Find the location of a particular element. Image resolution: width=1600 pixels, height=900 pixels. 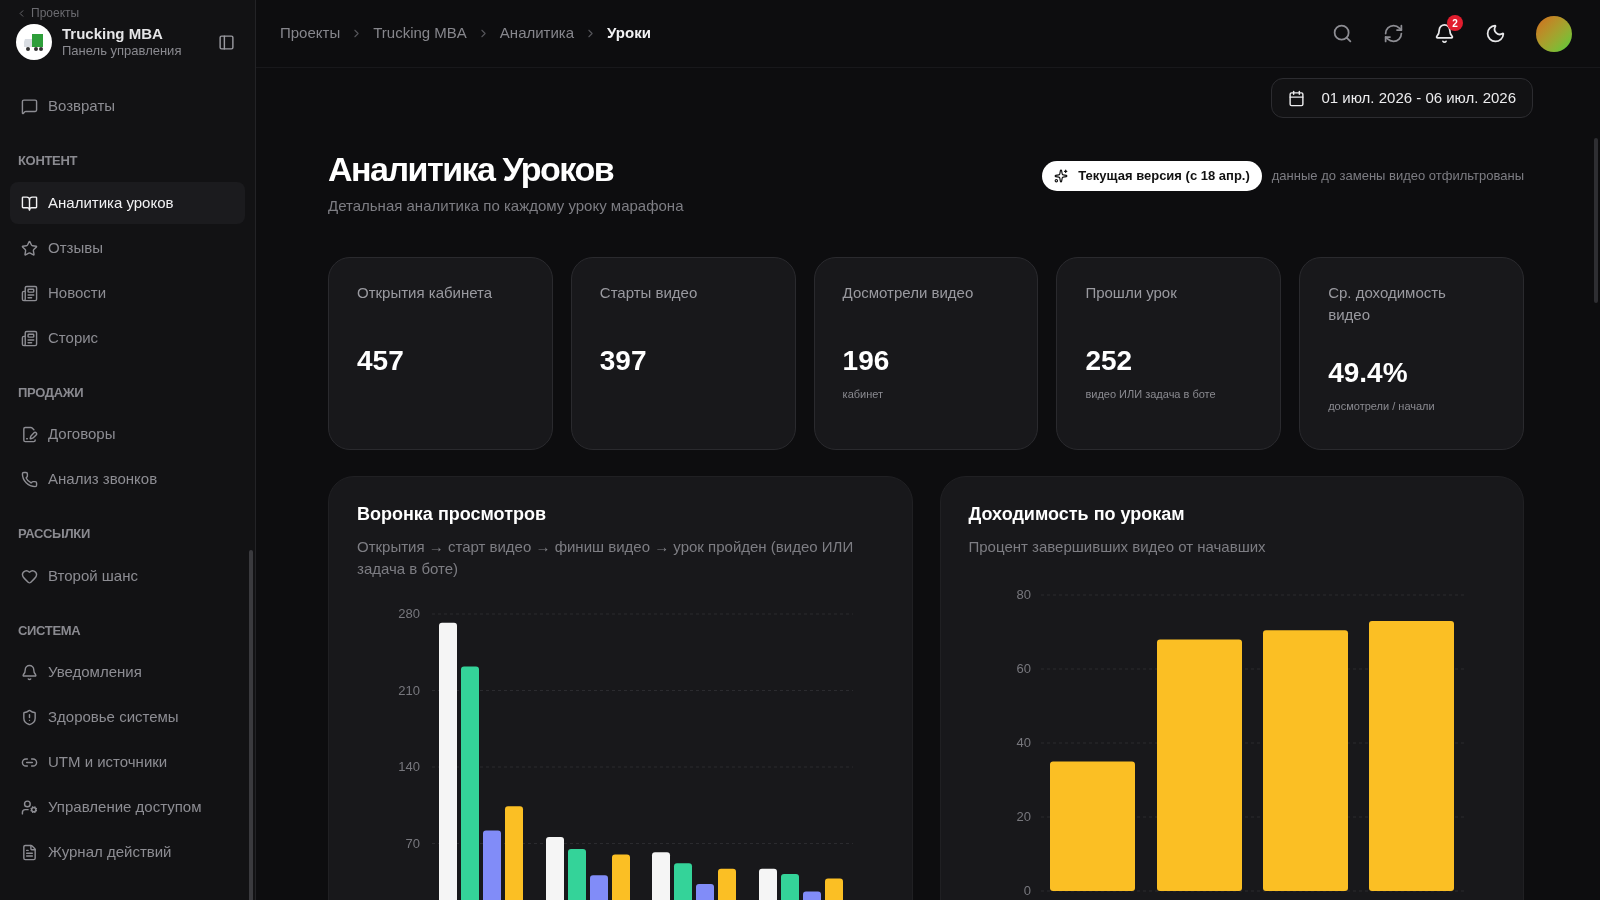

section-heading: СИСТЕМА is located at coordinates (49, 630).